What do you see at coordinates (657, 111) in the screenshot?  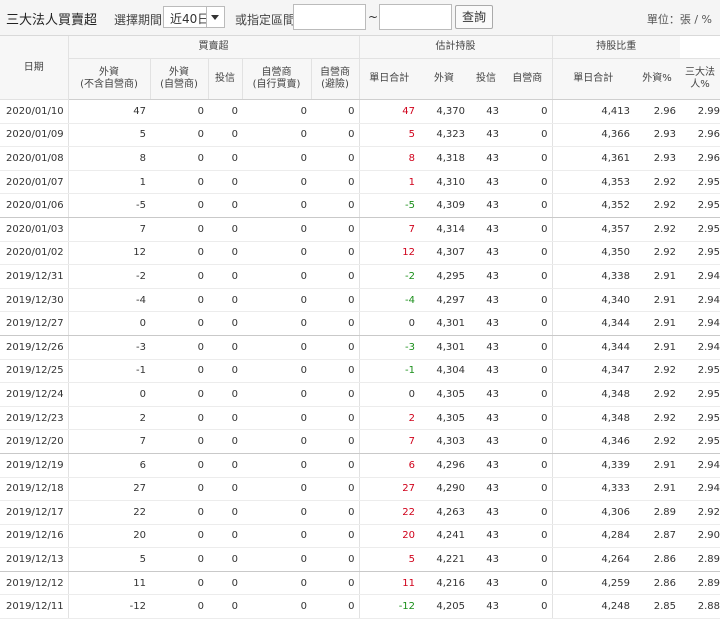 I see `cell-ratio-foreign: 2.96` at bounding box center [657, 111].